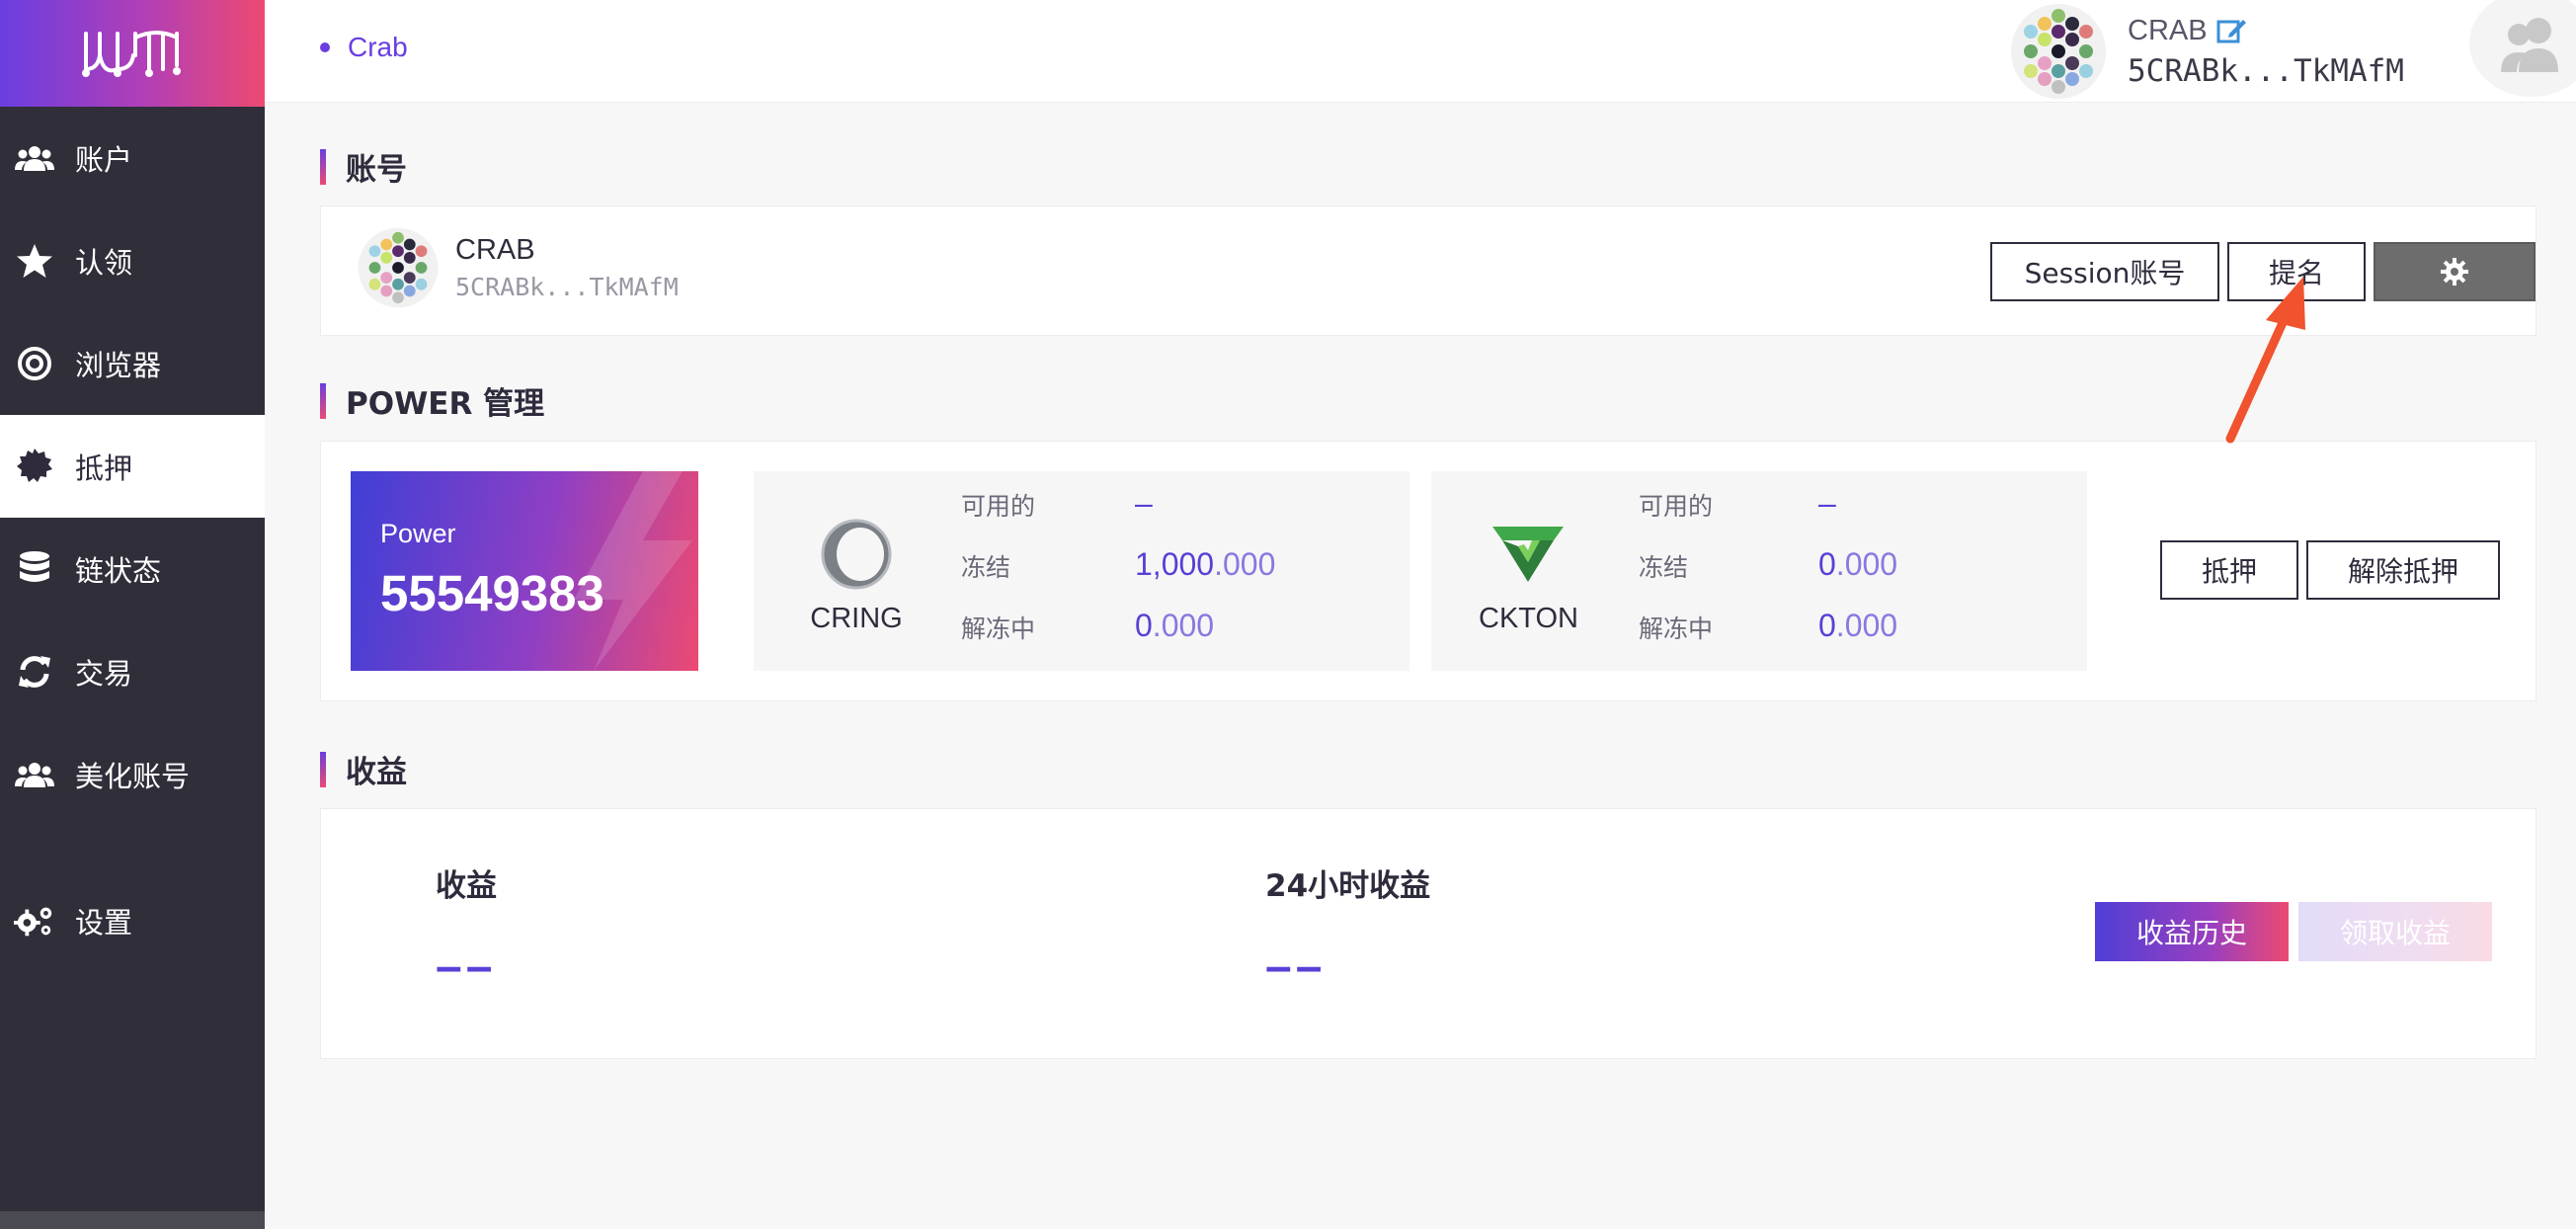 Image resolution: width=2576 pixels, height=1229 pixels. Describe the element at coordinates (104, 468) in the screenshot. I see `sidebar-item-label: 抵押` at that location.